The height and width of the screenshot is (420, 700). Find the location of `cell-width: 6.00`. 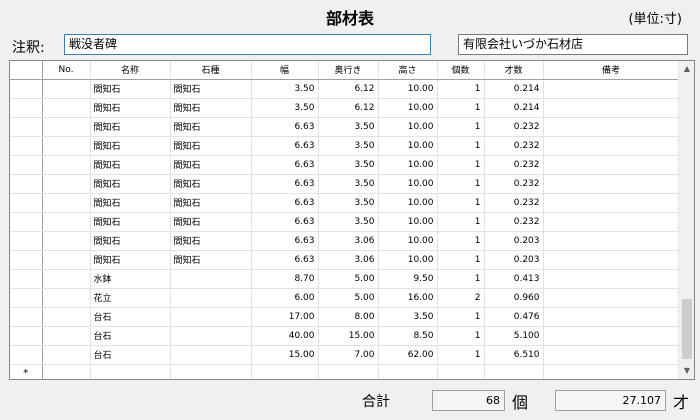

cell-width: 6.00 is located at coordinates (285, 298).